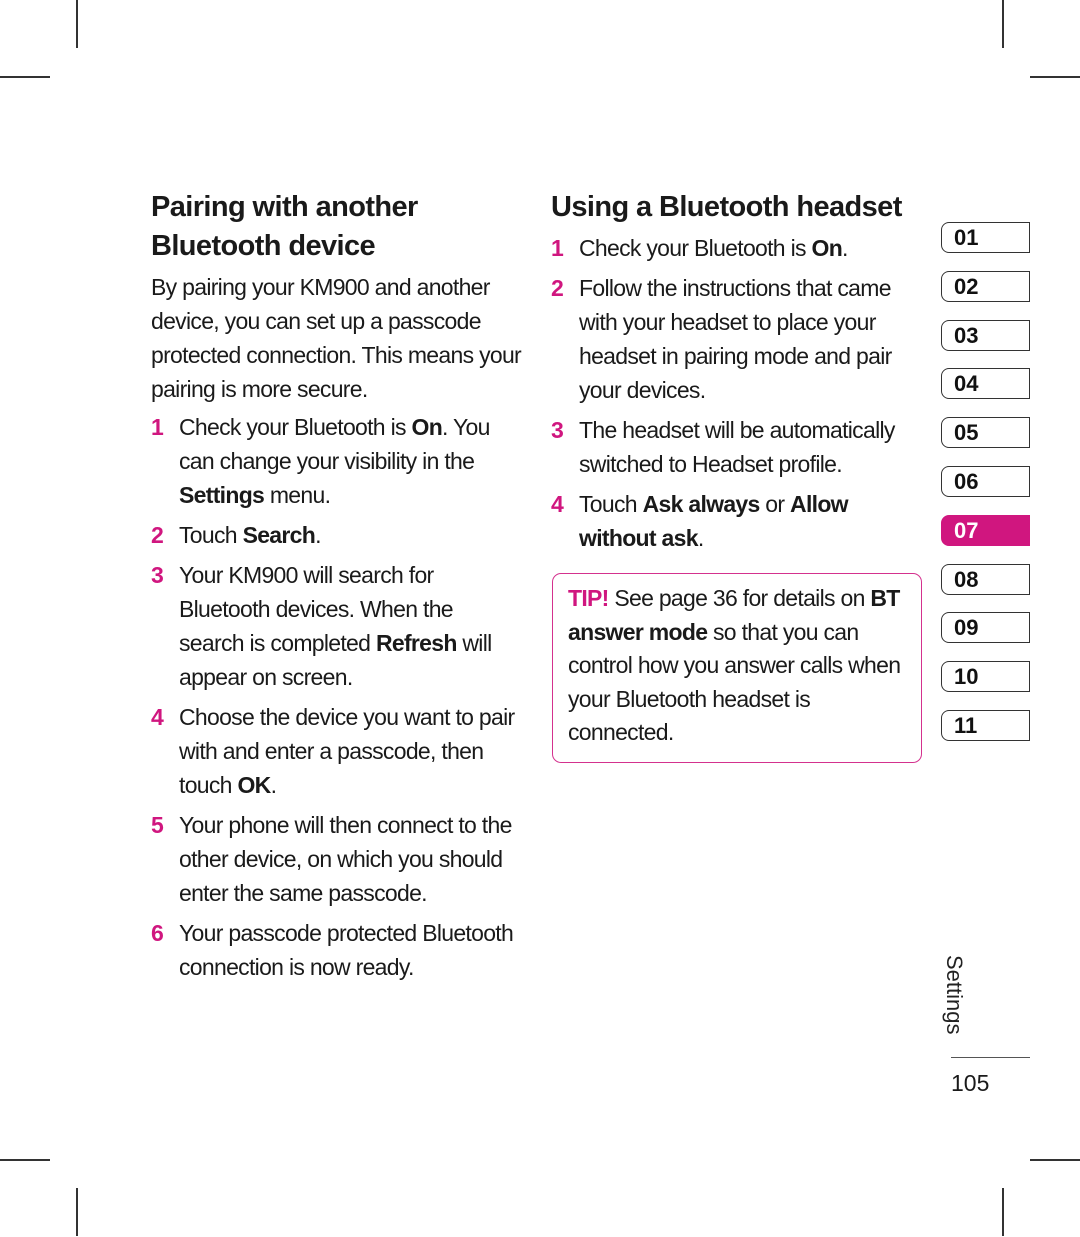 The height and width of the screenshot is (1237, 1080). What do you see at coordinates (263, 246) in the screenshot?
I see `pairing-heading-line2: Bluetooth device` at bounding box center [263, 246].